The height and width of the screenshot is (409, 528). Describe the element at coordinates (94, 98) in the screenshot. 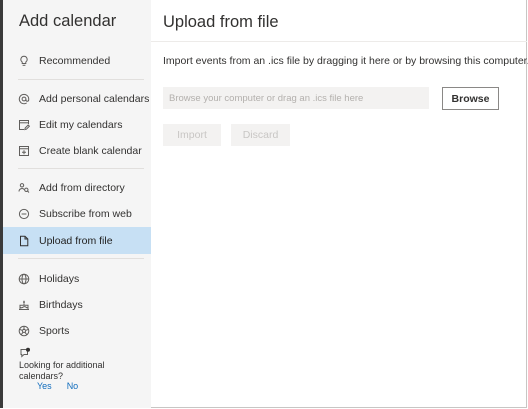

I see `sidebar-item-label: Add personal calendars` at that location.